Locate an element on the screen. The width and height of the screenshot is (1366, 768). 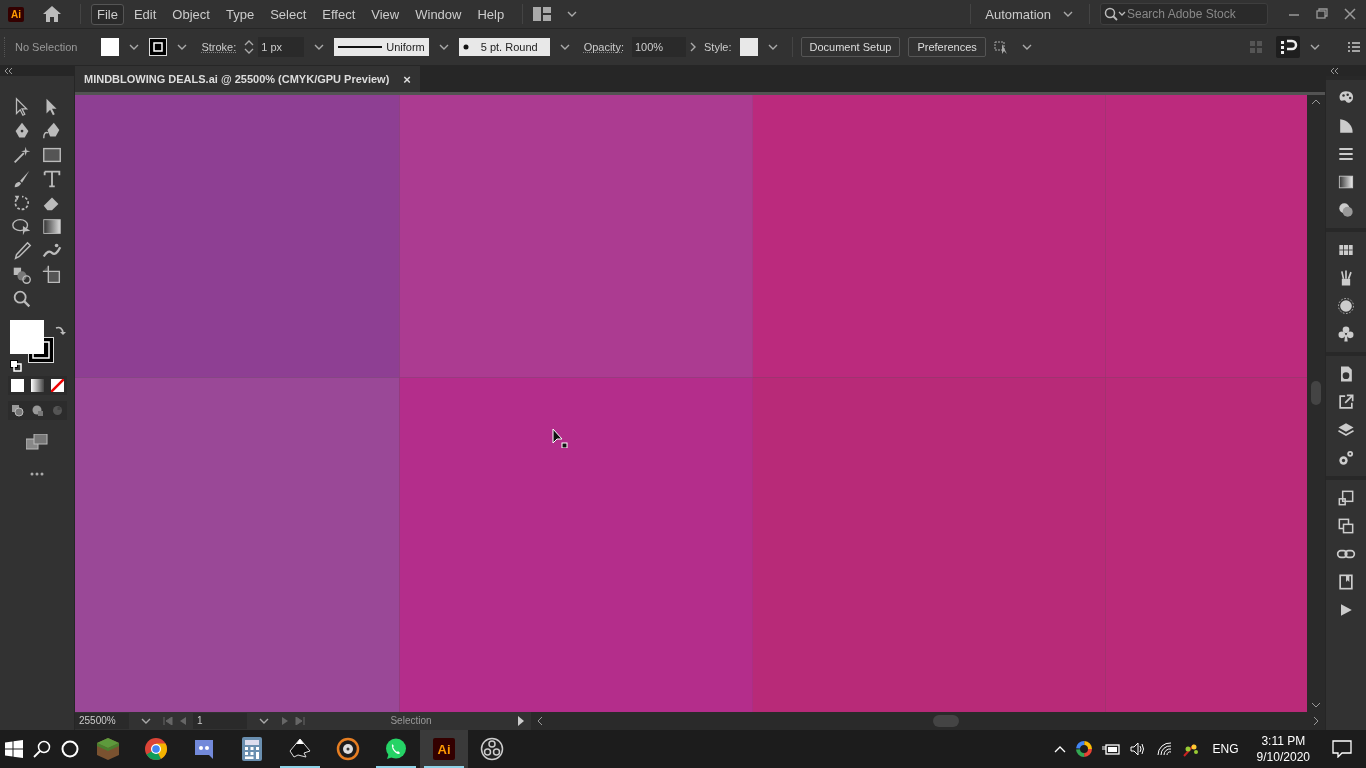
music-disc-icon is located at coordinates (348, 749).